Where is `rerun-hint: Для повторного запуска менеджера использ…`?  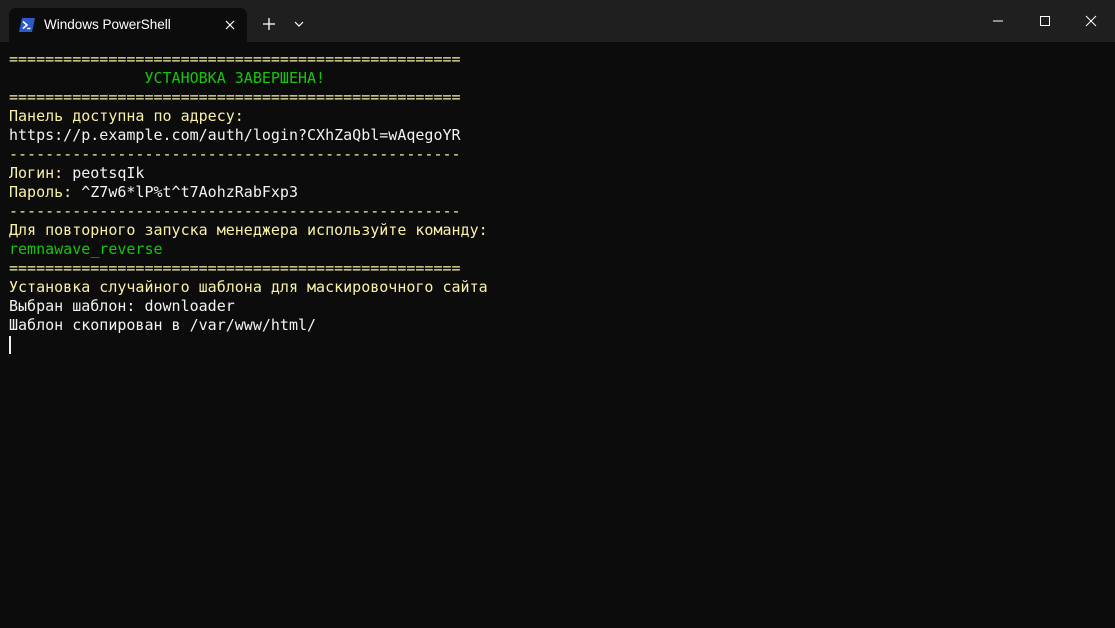
rerun-hint: Для повторного запуска менеджера использ… is located at coordinates (248, 230).